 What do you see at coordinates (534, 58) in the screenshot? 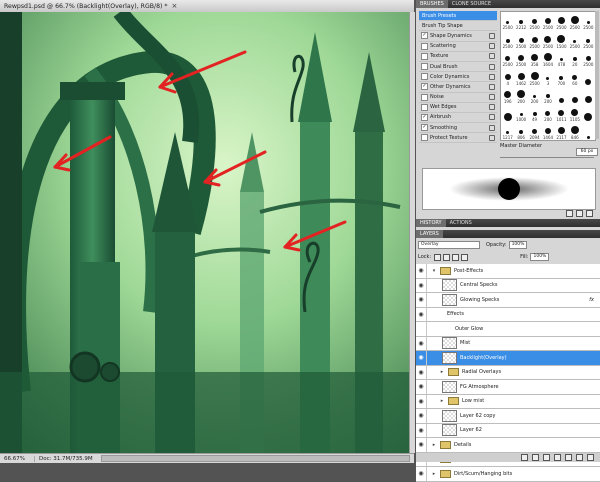
I see `brush-preset-cell: 358` at bounding box center [534, 58].